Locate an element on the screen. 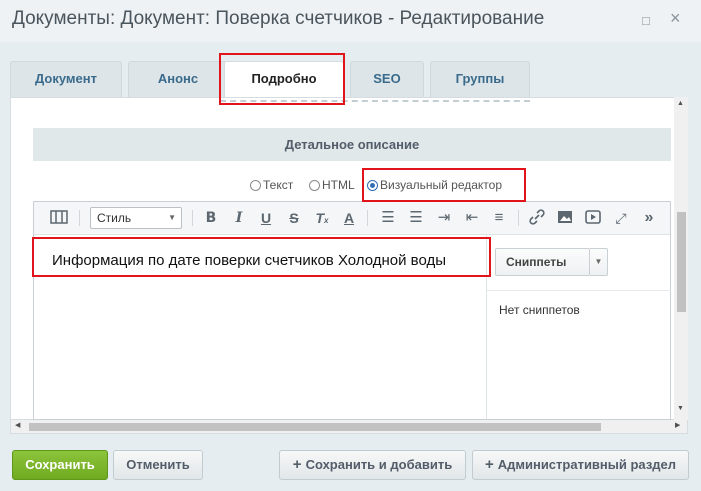 The height and width of the screenshot is (491, 701). expand-icon: ⤢ is located at coordinates (621, 218).